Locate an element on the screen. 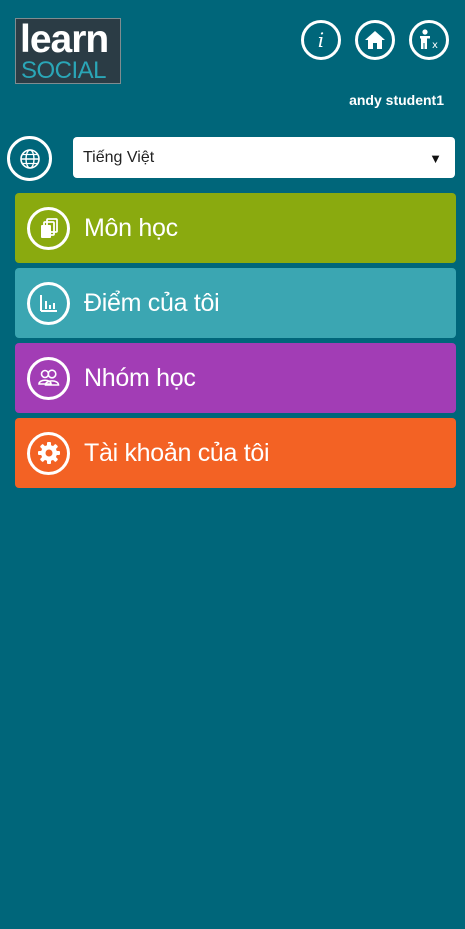 The image size is (465, 929). settings-gear-icon is located at coordinates (48, 453).